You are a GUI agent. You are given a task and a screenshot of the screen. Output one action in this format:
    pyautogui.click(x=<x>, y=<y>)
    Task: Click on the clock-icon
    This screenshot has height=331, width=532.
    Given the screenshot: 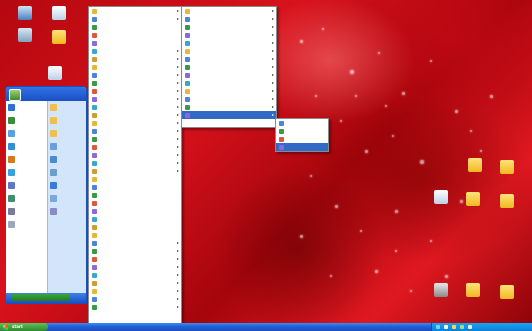 What is the action you would take?
    pyautogui.click(x=470, y=327)
    